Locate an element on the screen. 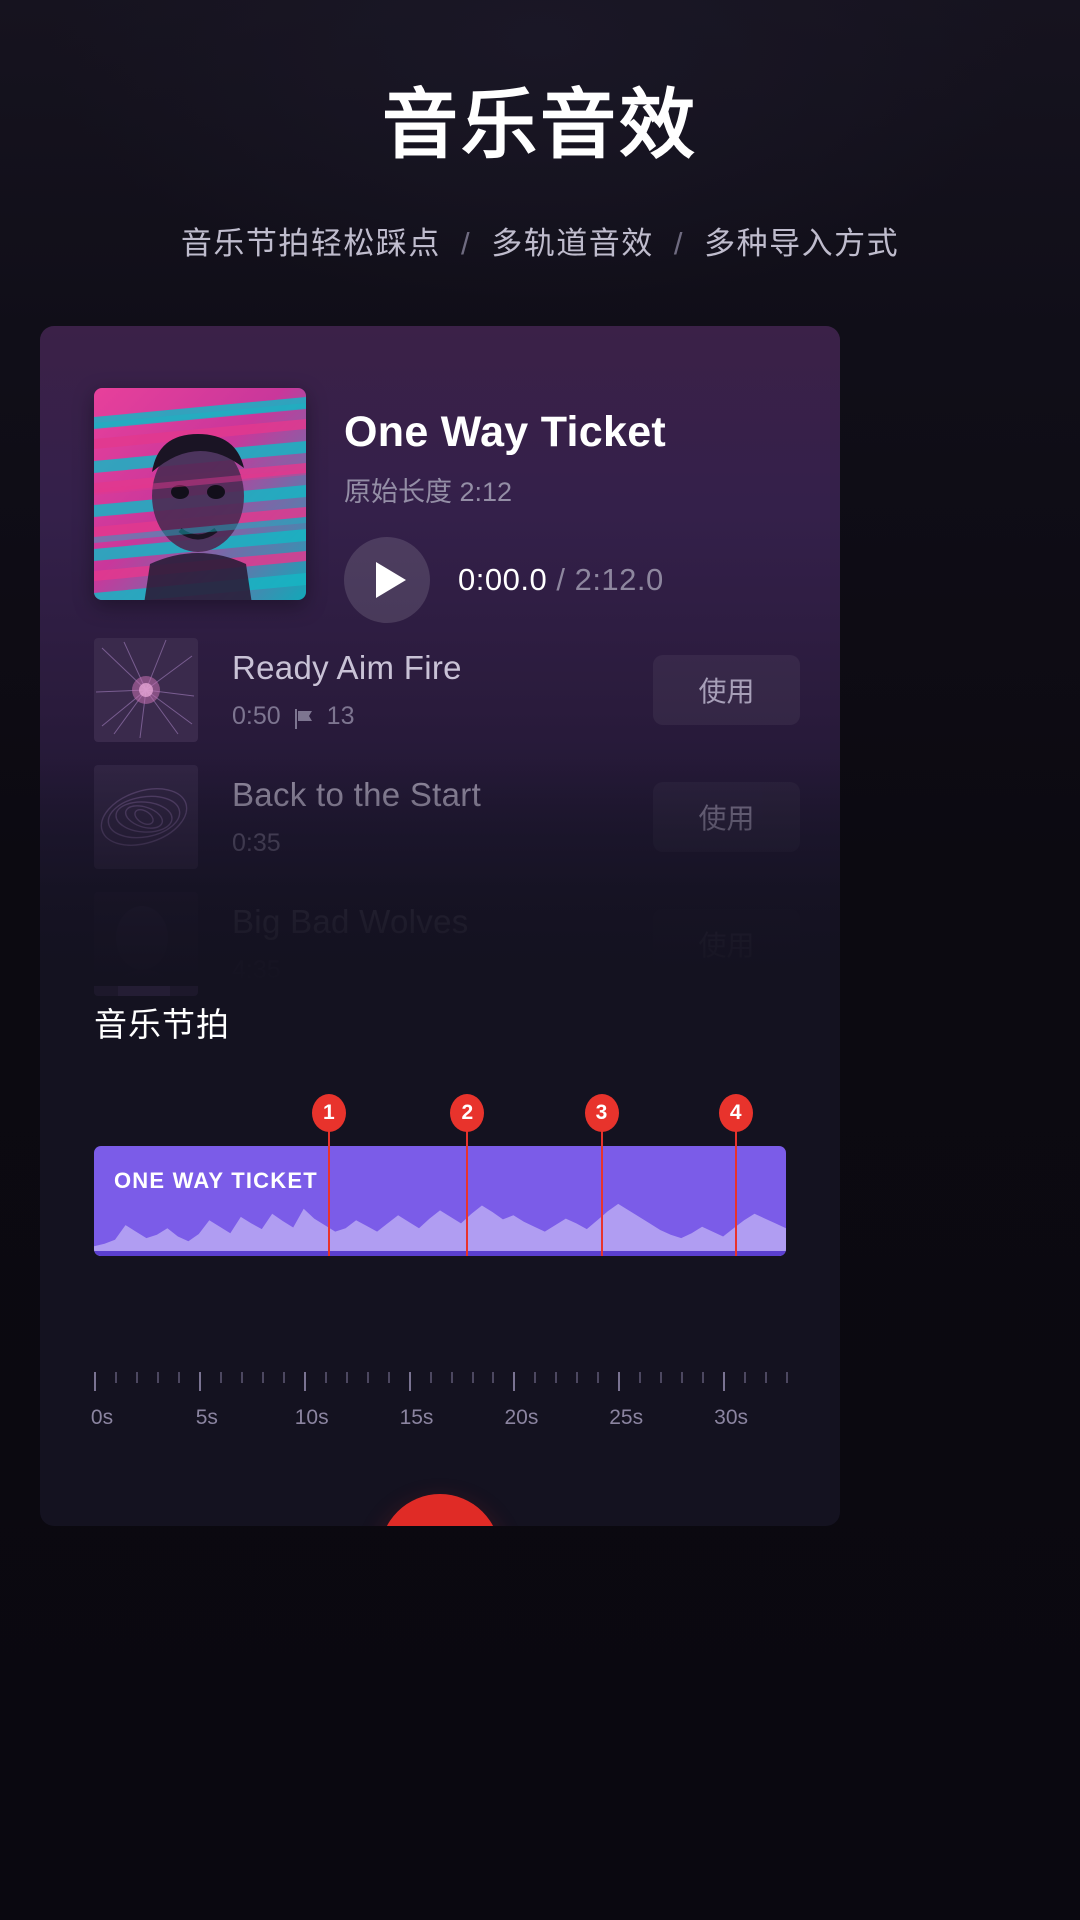  track-info: Big Bad Wolves 4:35 is located at coordinates (425, 944).